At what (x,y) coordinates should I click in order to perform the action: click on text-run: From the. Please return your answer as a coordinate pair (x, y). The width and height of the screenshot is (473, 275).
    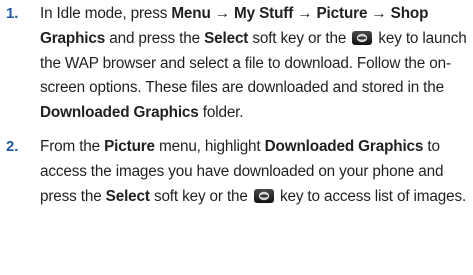
    Looking at the image, I should click on (72, 146).